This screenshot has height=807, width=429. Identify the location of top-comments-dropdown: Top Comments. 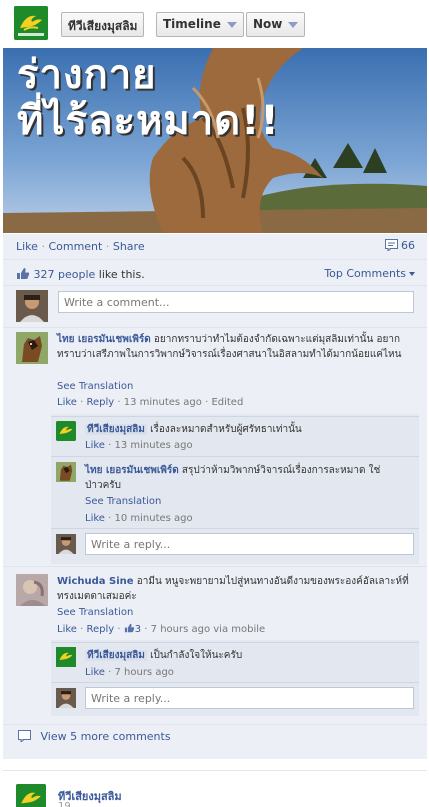
(369, 273).